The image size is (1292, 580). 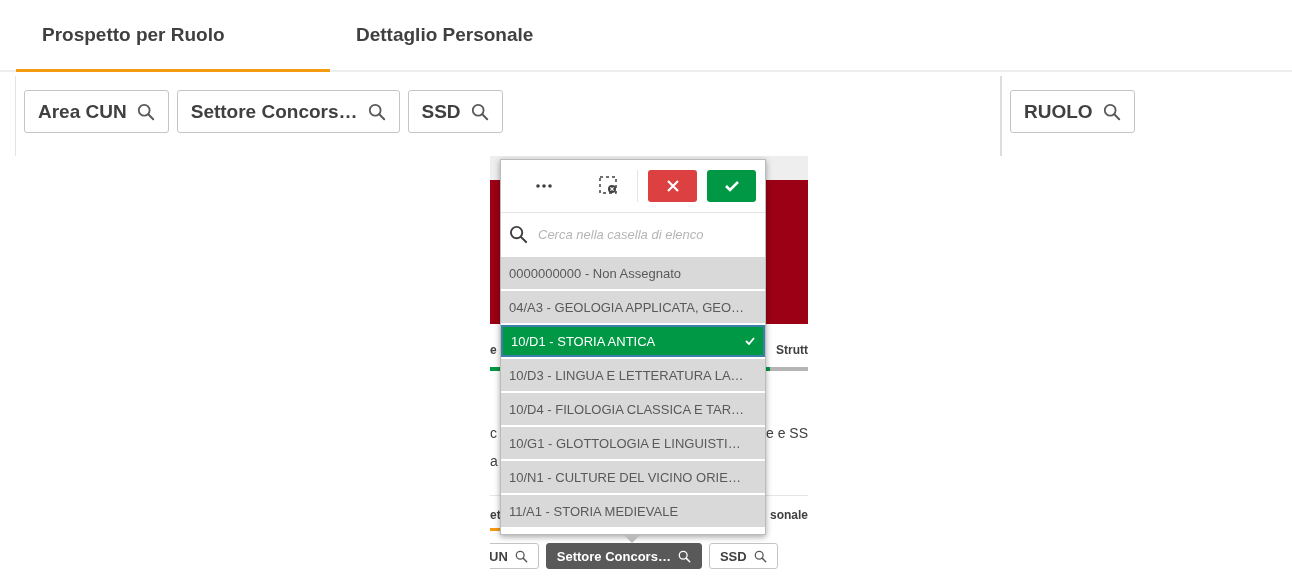 I want to click on list-item: 0000000000 - Non Assegnato, so click(x=633, y=273).